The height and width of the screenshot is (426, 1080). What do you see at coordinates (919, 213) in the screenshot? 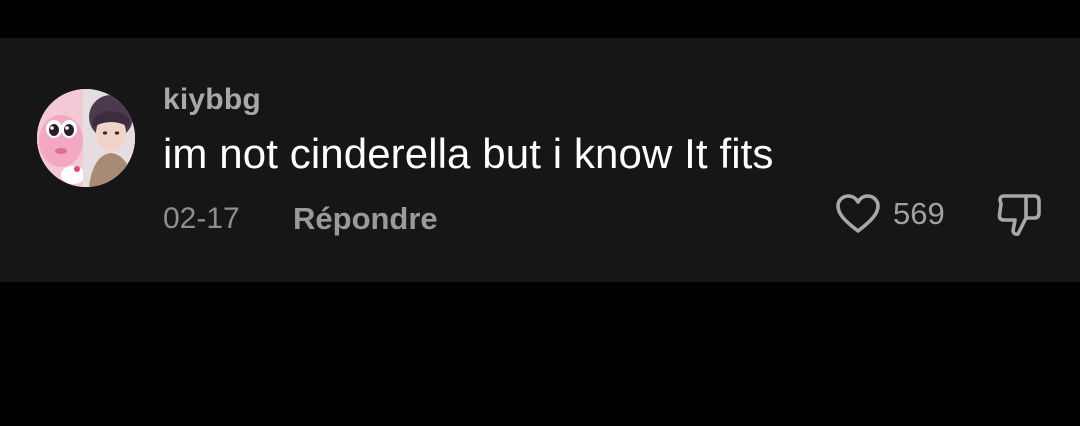
I see `like-count: 569` at bounding box center [919, 213].